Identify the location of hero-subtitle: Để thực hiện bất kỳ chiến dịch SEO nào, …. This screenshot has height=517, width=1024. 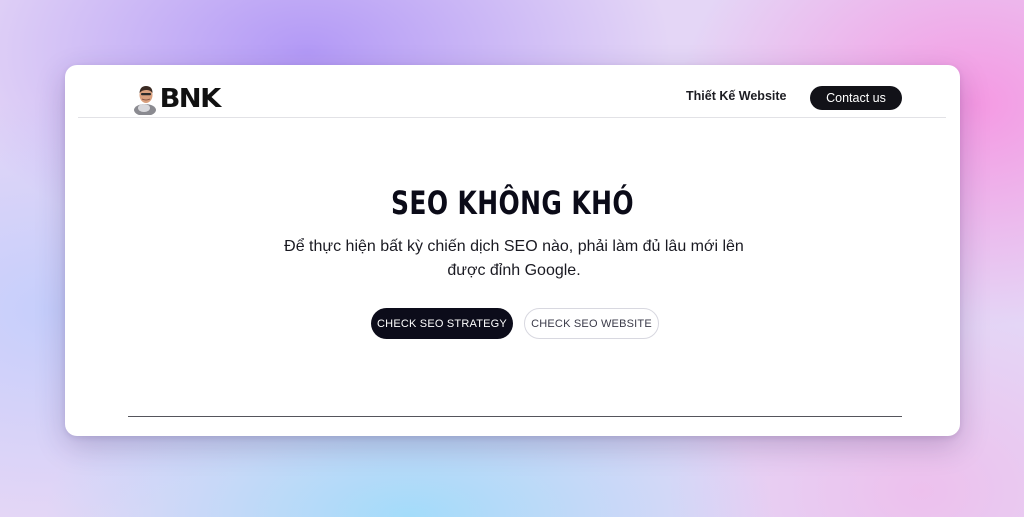
(514, 258).